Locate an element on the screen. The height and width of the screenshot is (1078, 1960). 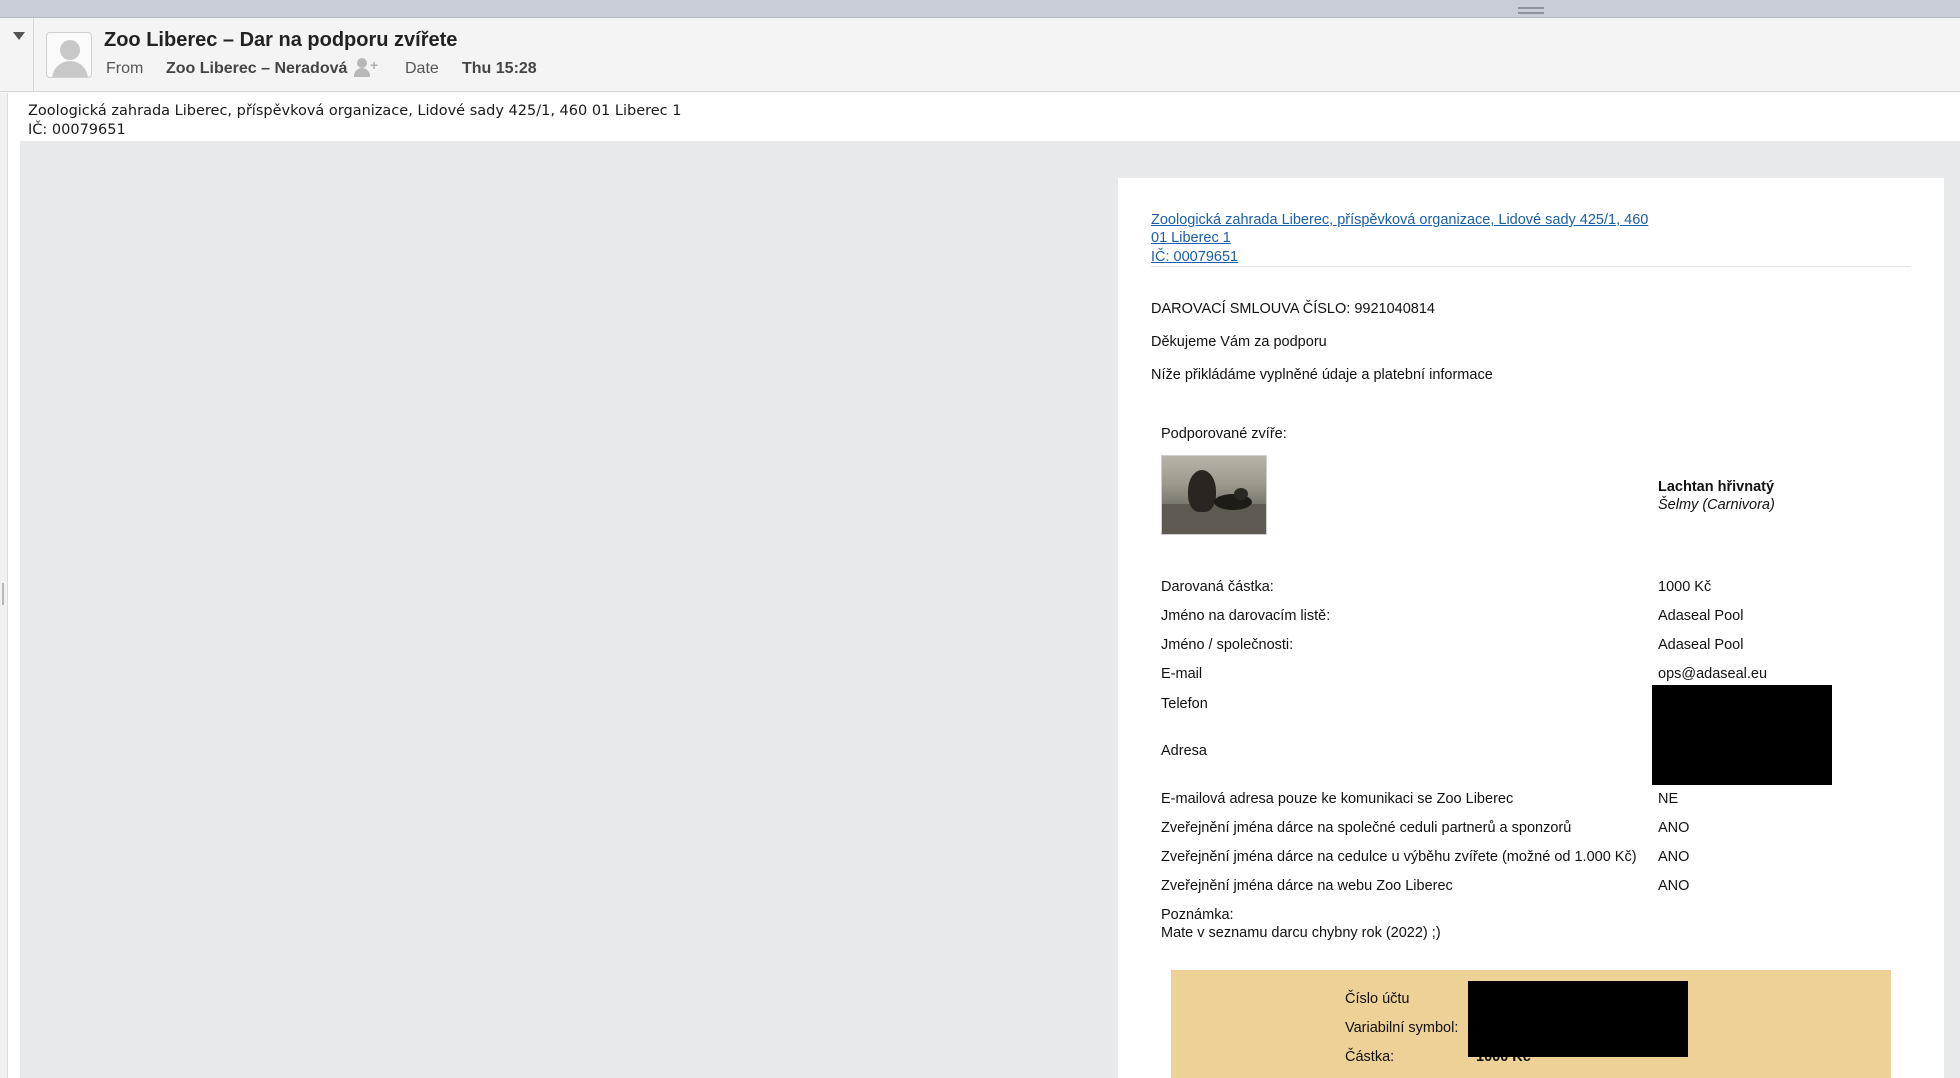
field-label: Jméno na darovacím listě: is located at coordinates (1246, 616).